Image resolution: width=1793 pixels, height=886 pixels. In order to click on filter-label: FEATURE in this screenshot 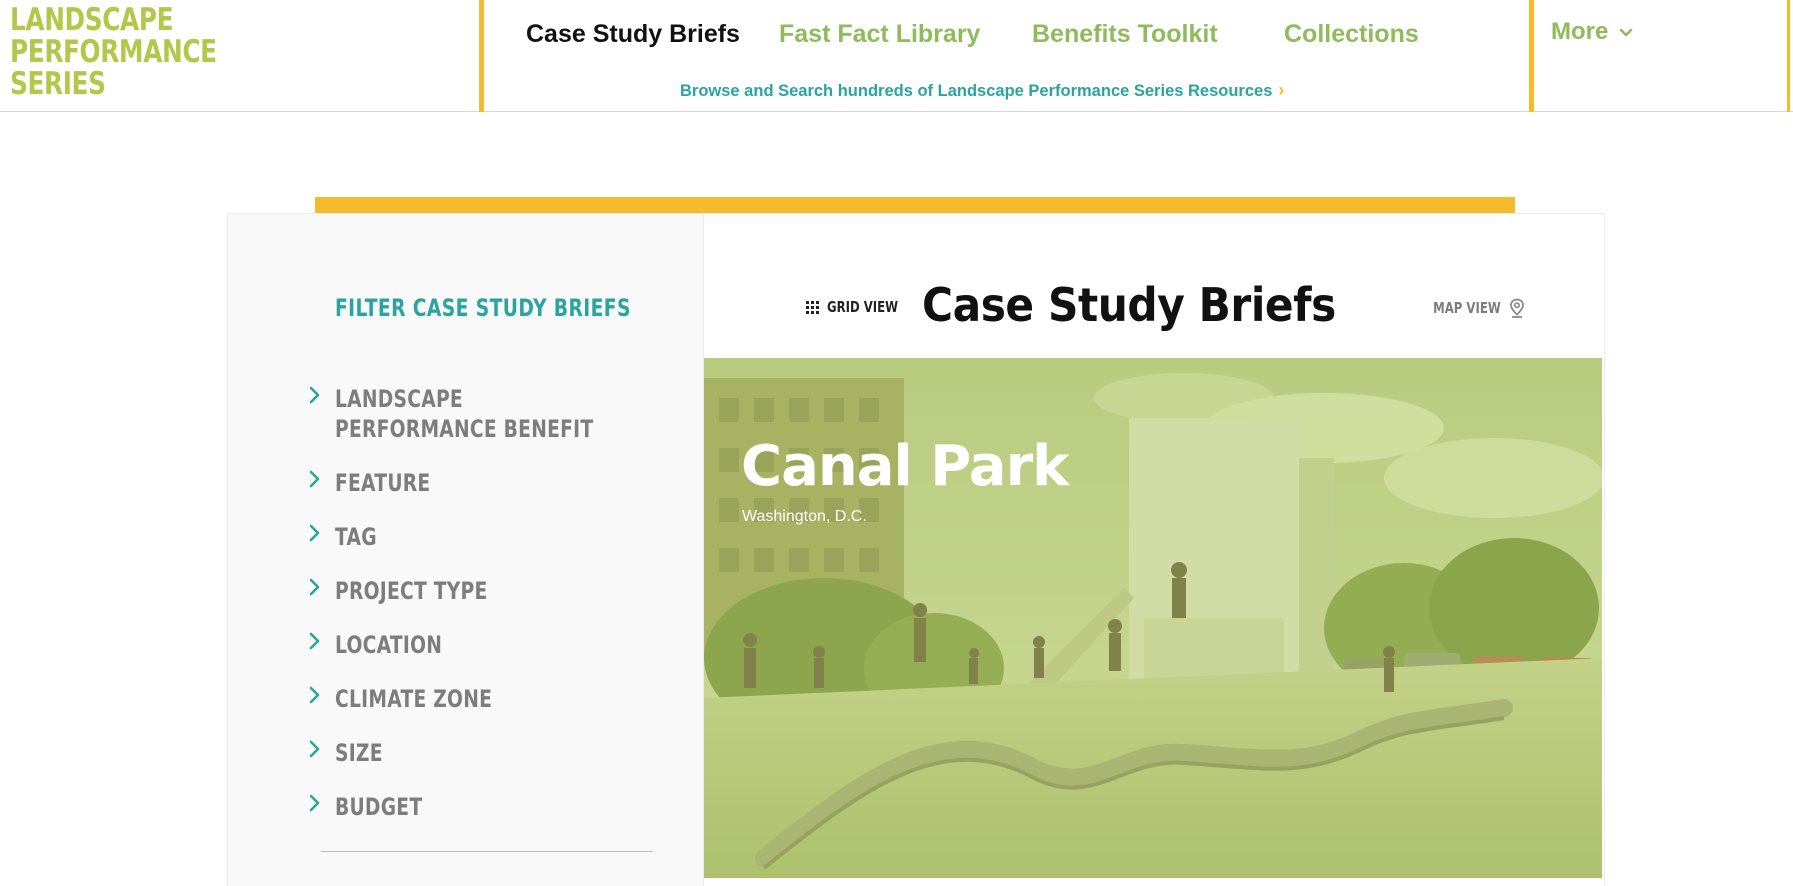, I will do `click(383, 483)`.